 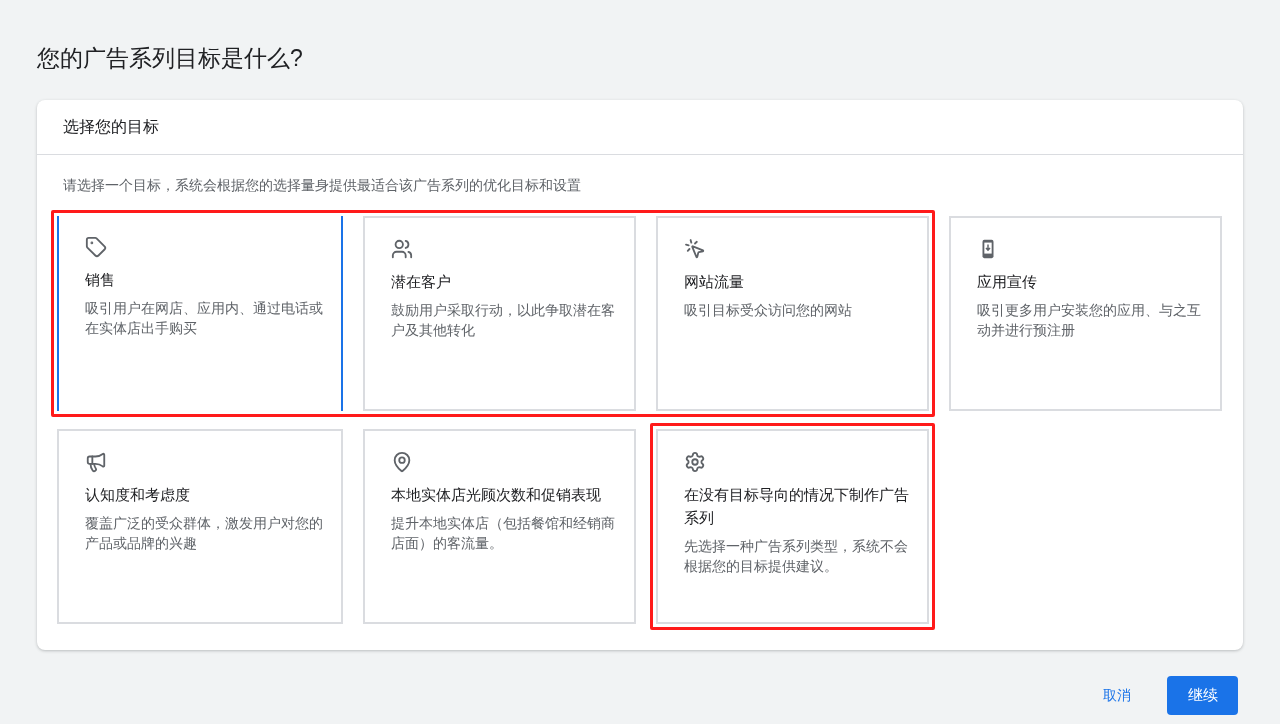 What do you see at coordinates (714, 282) in the screenshot?
I see `card-title: 网站流量` at bounding box center [714, 282].